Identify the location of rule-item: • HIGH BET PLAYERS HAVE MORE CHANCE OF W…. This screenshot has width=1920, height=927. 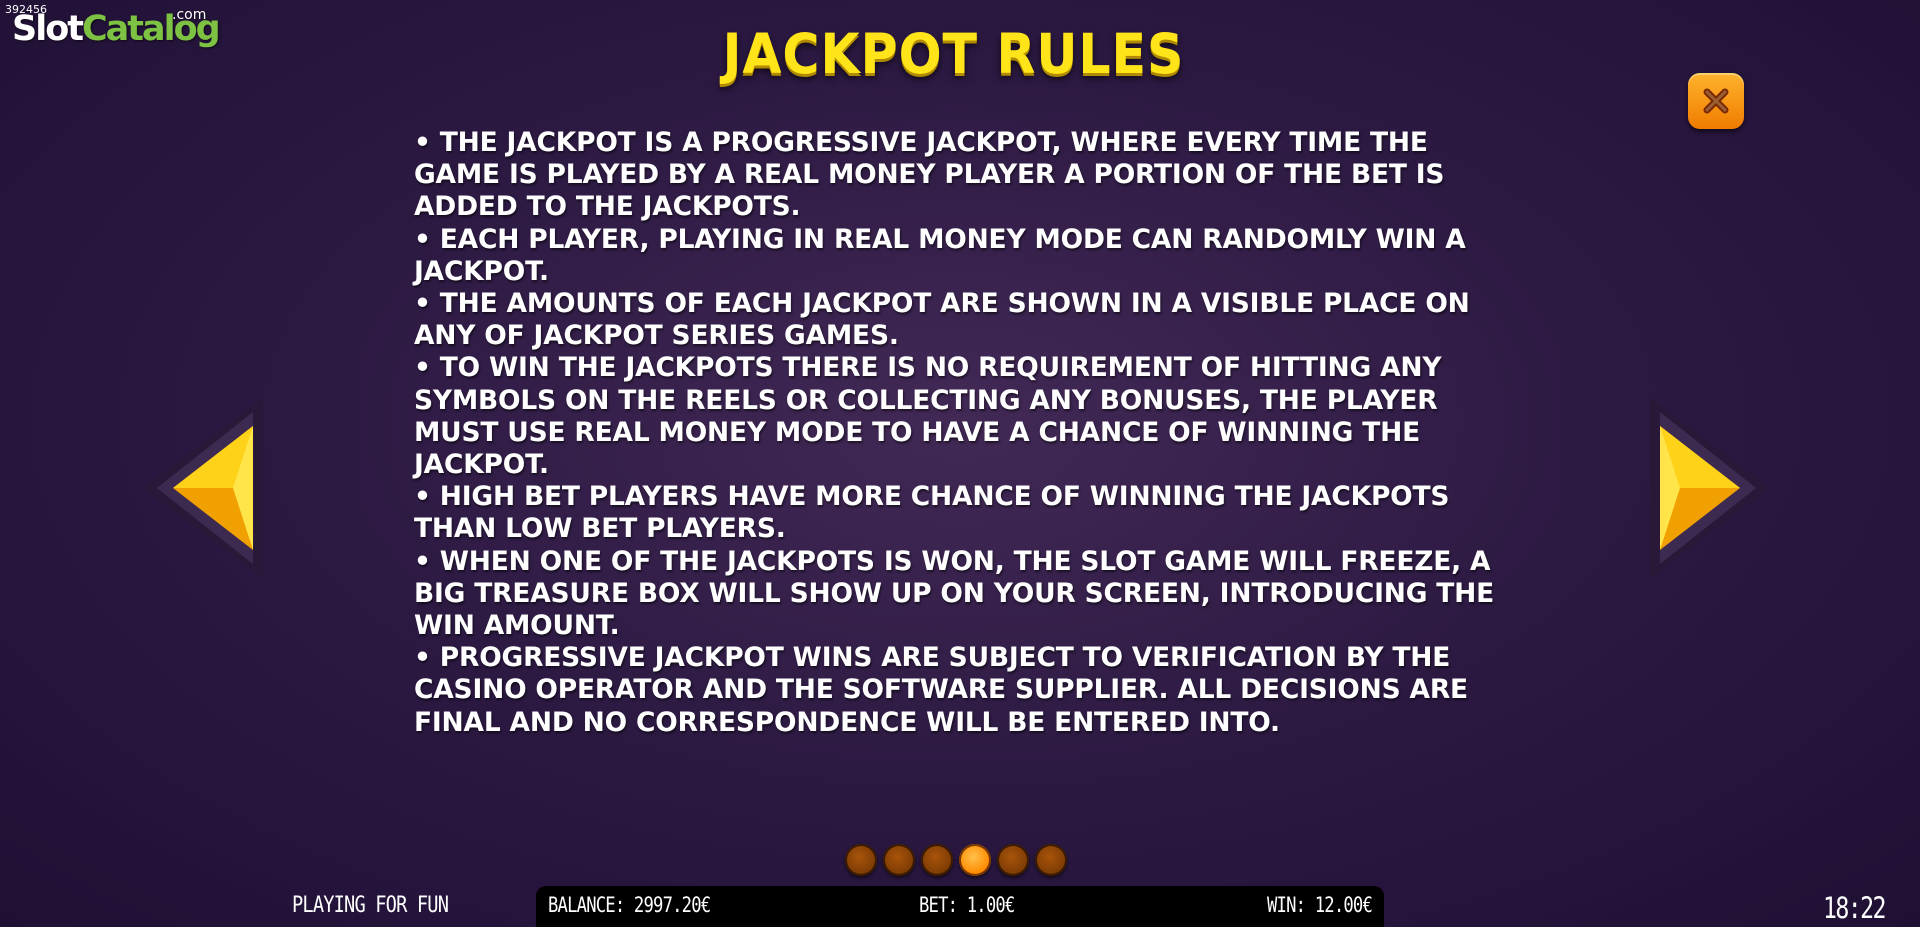
(932, 513).